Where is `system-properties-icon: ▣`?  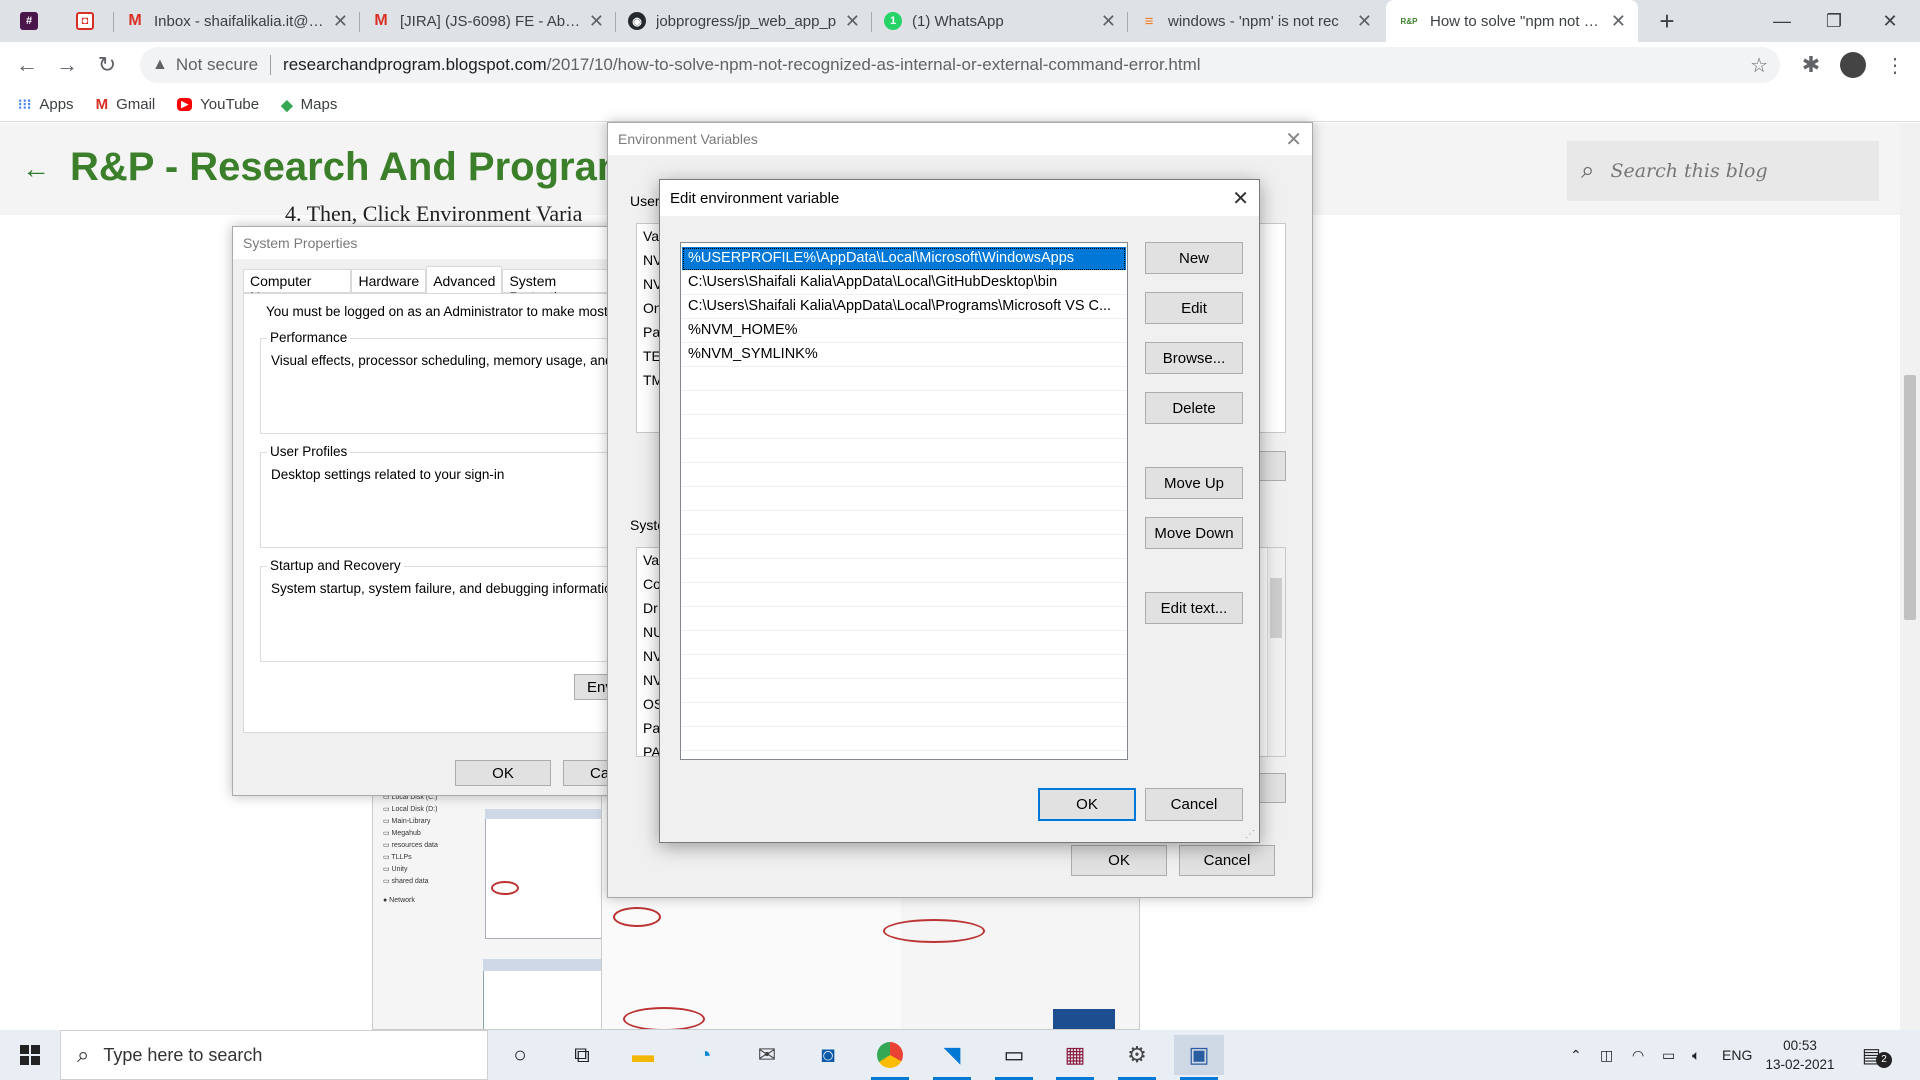 system-properties-icon: ▣ is located at coordinates (1199, 1057).